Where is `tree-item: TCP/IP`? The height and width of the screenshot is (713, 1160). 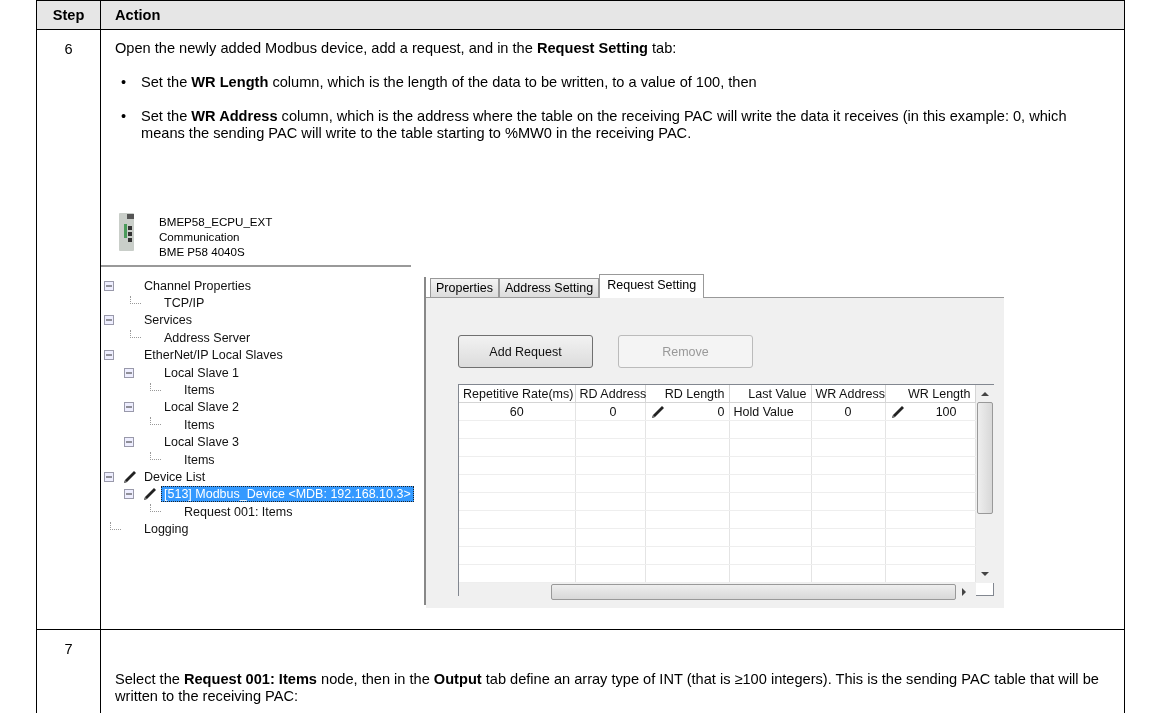
tree-item: TCP/IP is located at coordinates (184, 303).